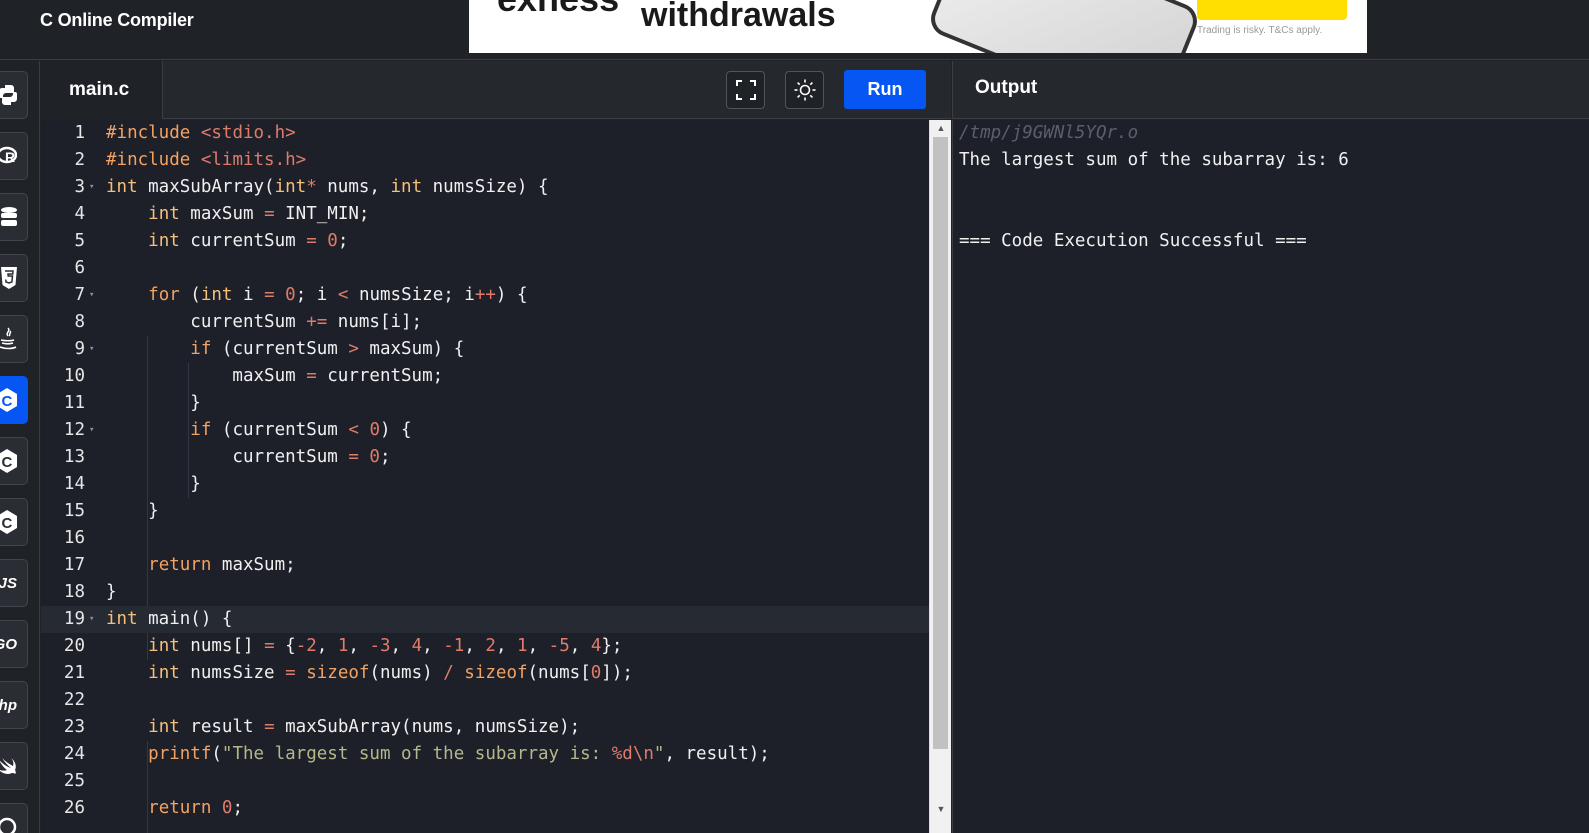 The image size is (1589, 833). I want to click on language-go-button: GO, so click(14, 644).